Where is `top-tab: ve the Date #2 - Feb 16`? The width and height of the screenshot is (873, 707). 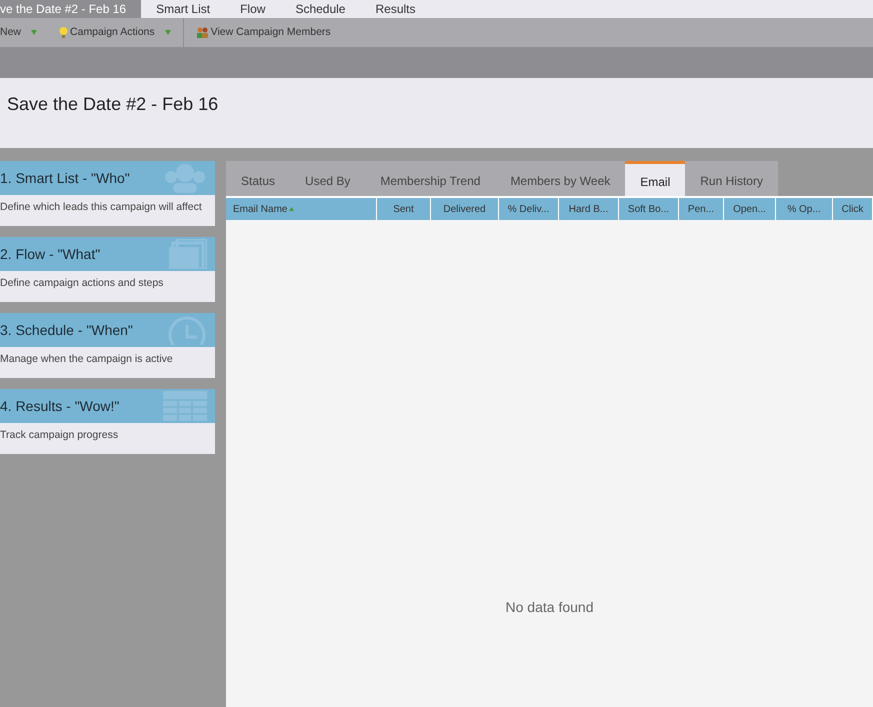 top-tab: ve the Date #2 - Feb 16 is located at coordinates (71, 9).